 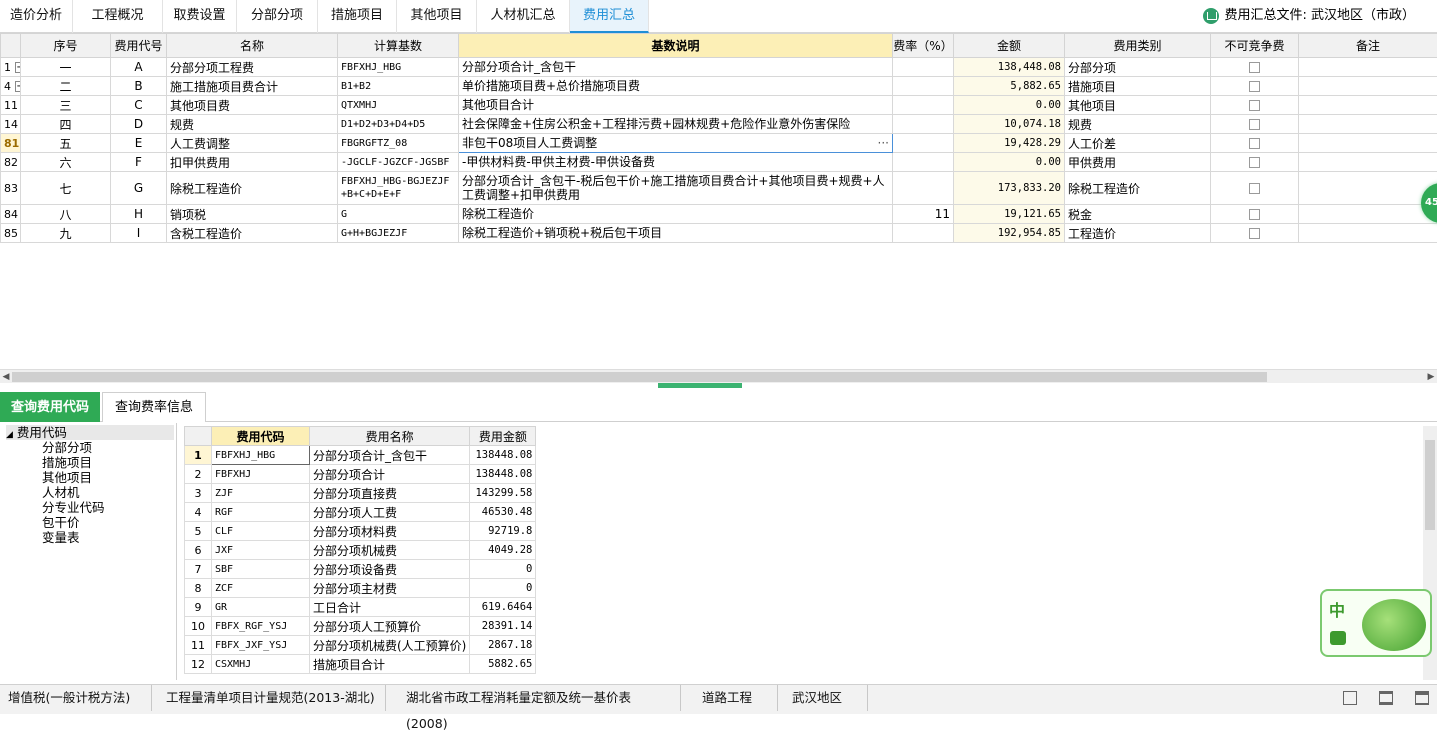 I want to click on header-seq: 序号, so click(x=66, y=46).